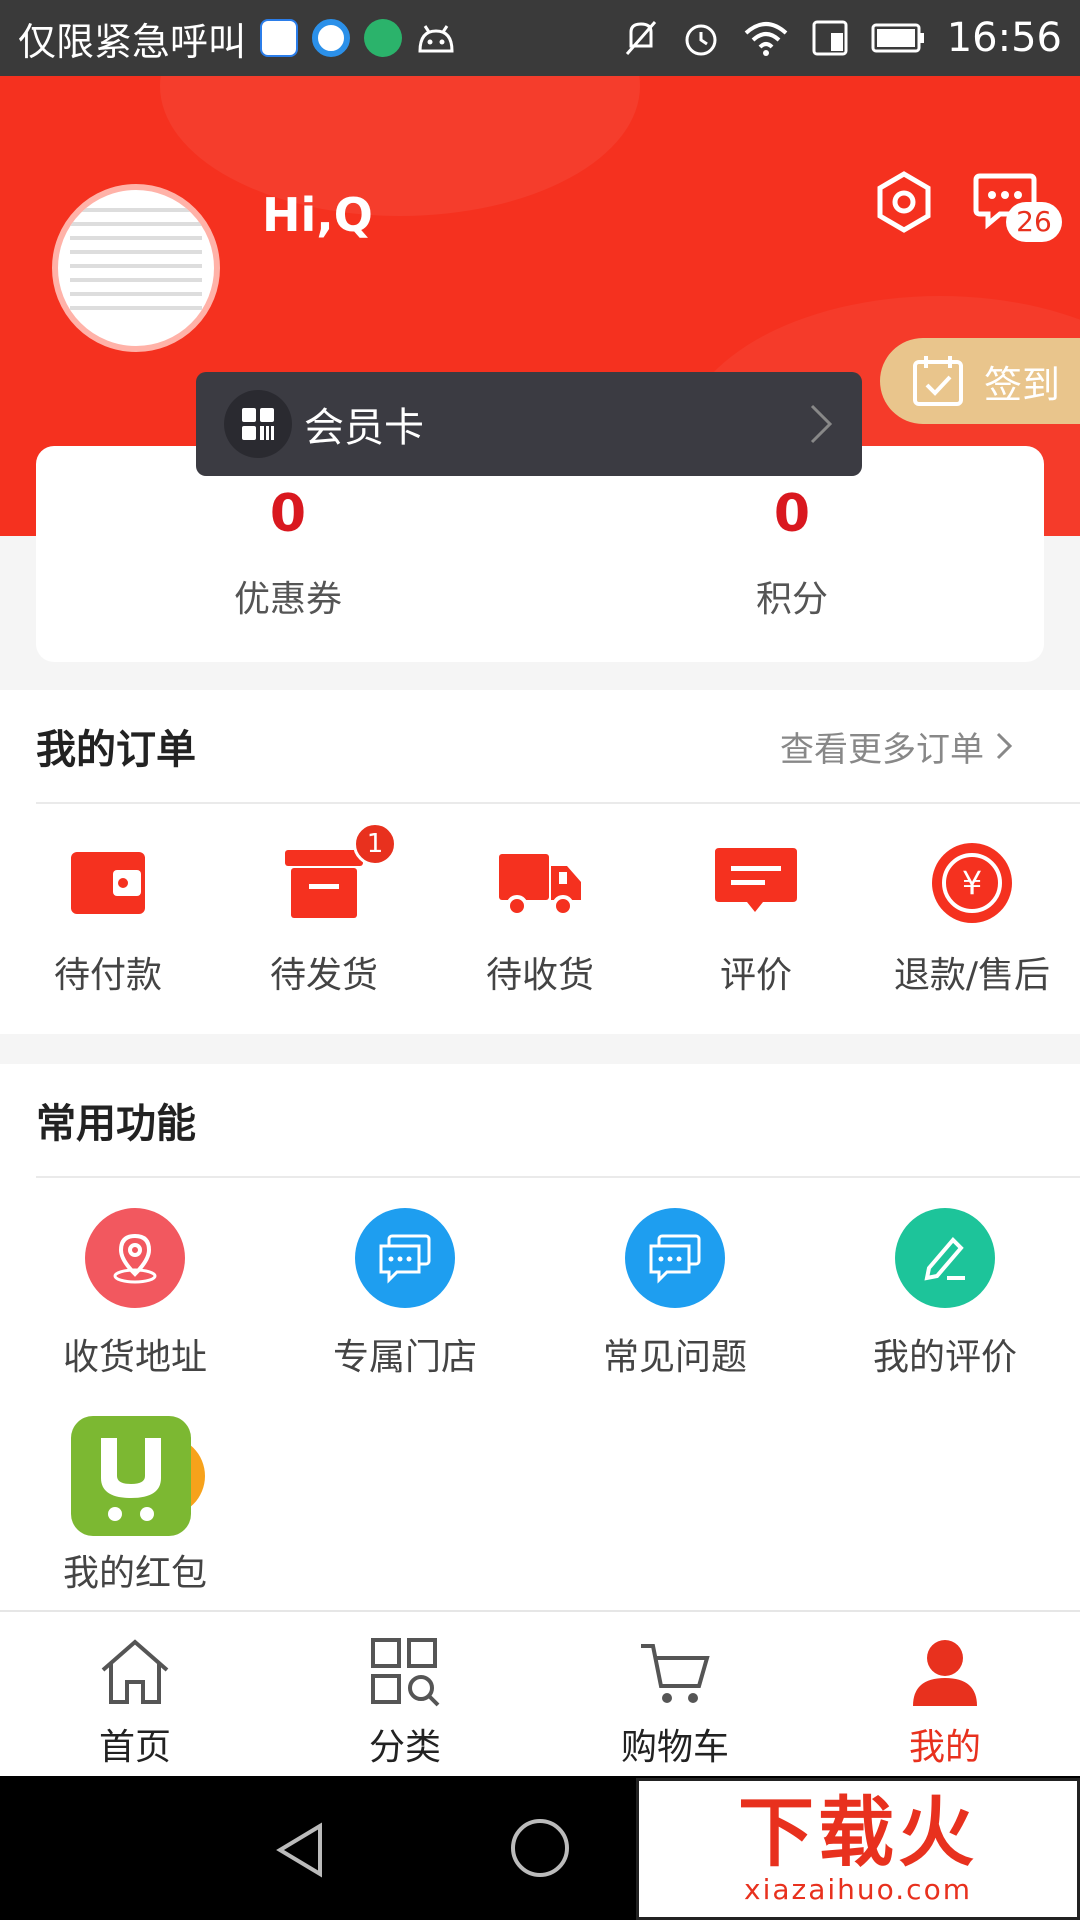 Image resolution: width=1080 pixels, height=1920 pixels. I want to click on bottom-tab-bar: 首页 分类 购物车 我的, so click(540, 1693).